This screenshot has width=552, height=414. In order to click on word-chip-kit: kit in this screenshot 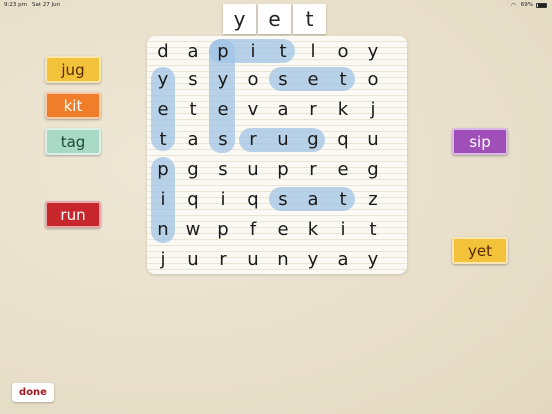, I will do `click(73, 105)`.